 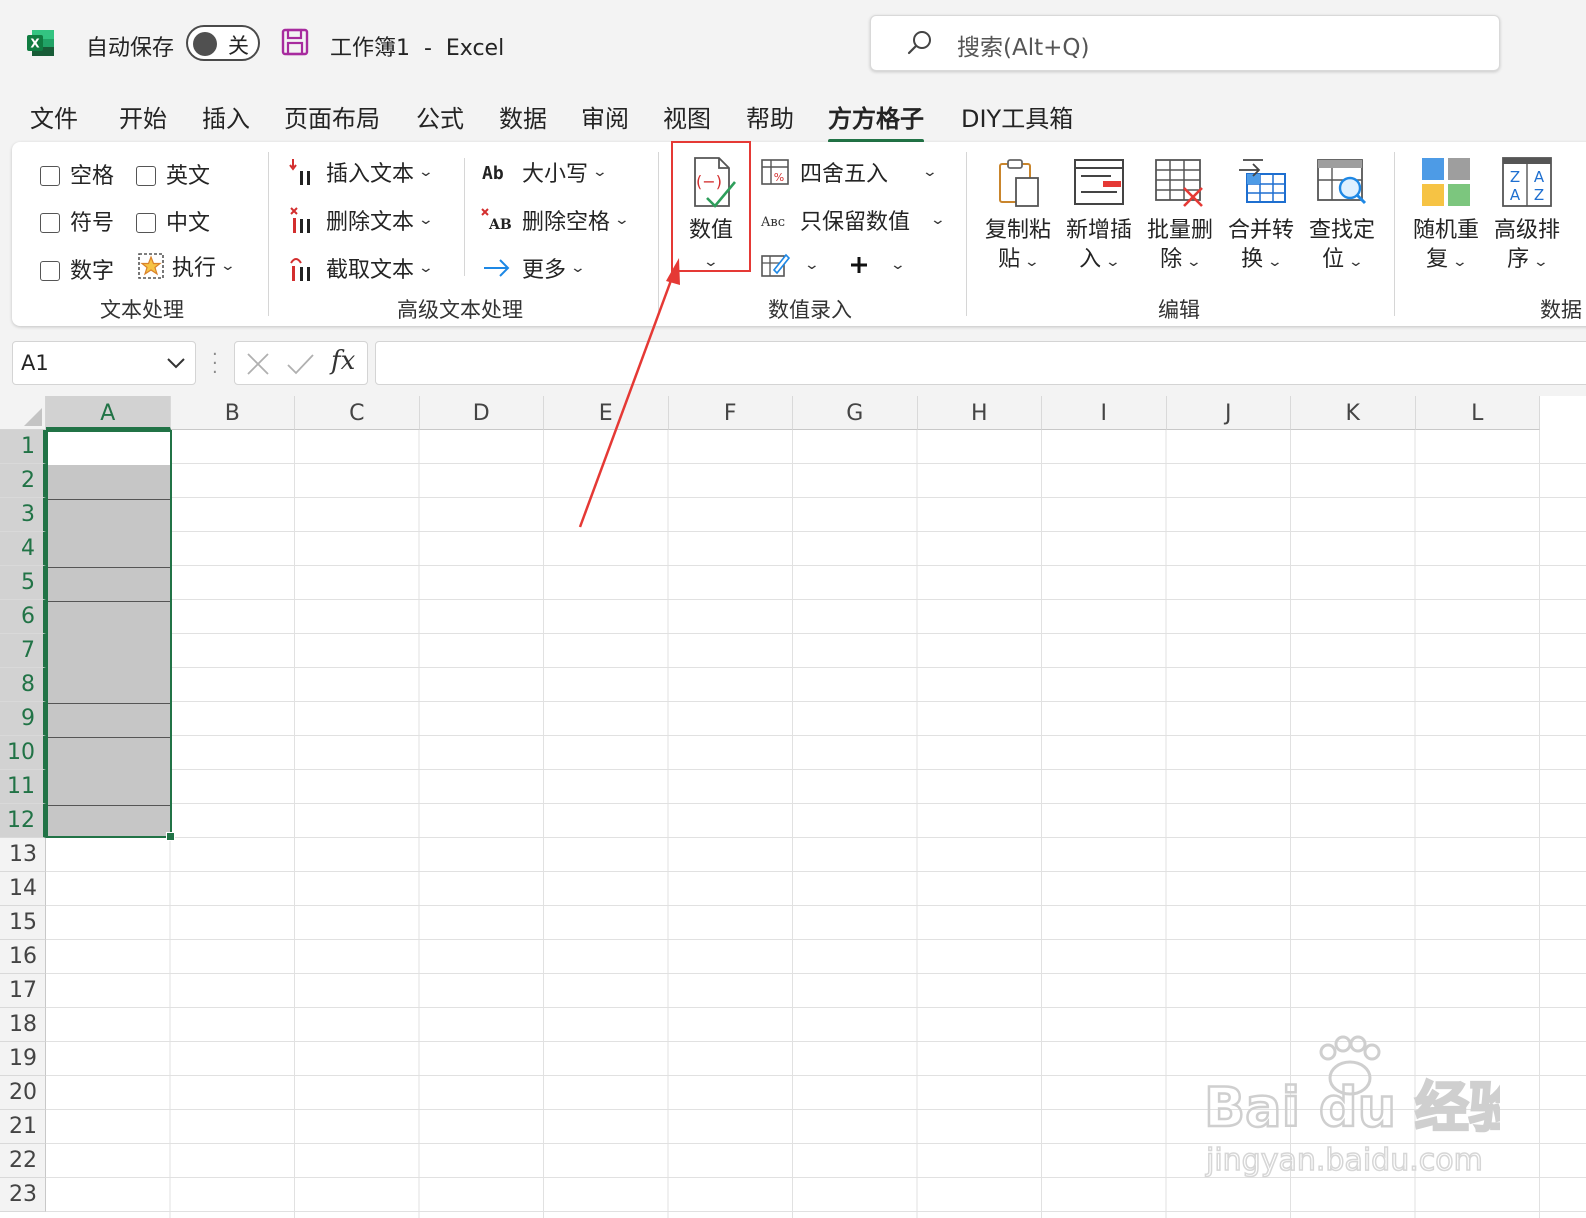 What do you see at coordinates (790, 265) in the screenshot?
I see `edit-form-button: ⌄` at bounding box center [790, 265].